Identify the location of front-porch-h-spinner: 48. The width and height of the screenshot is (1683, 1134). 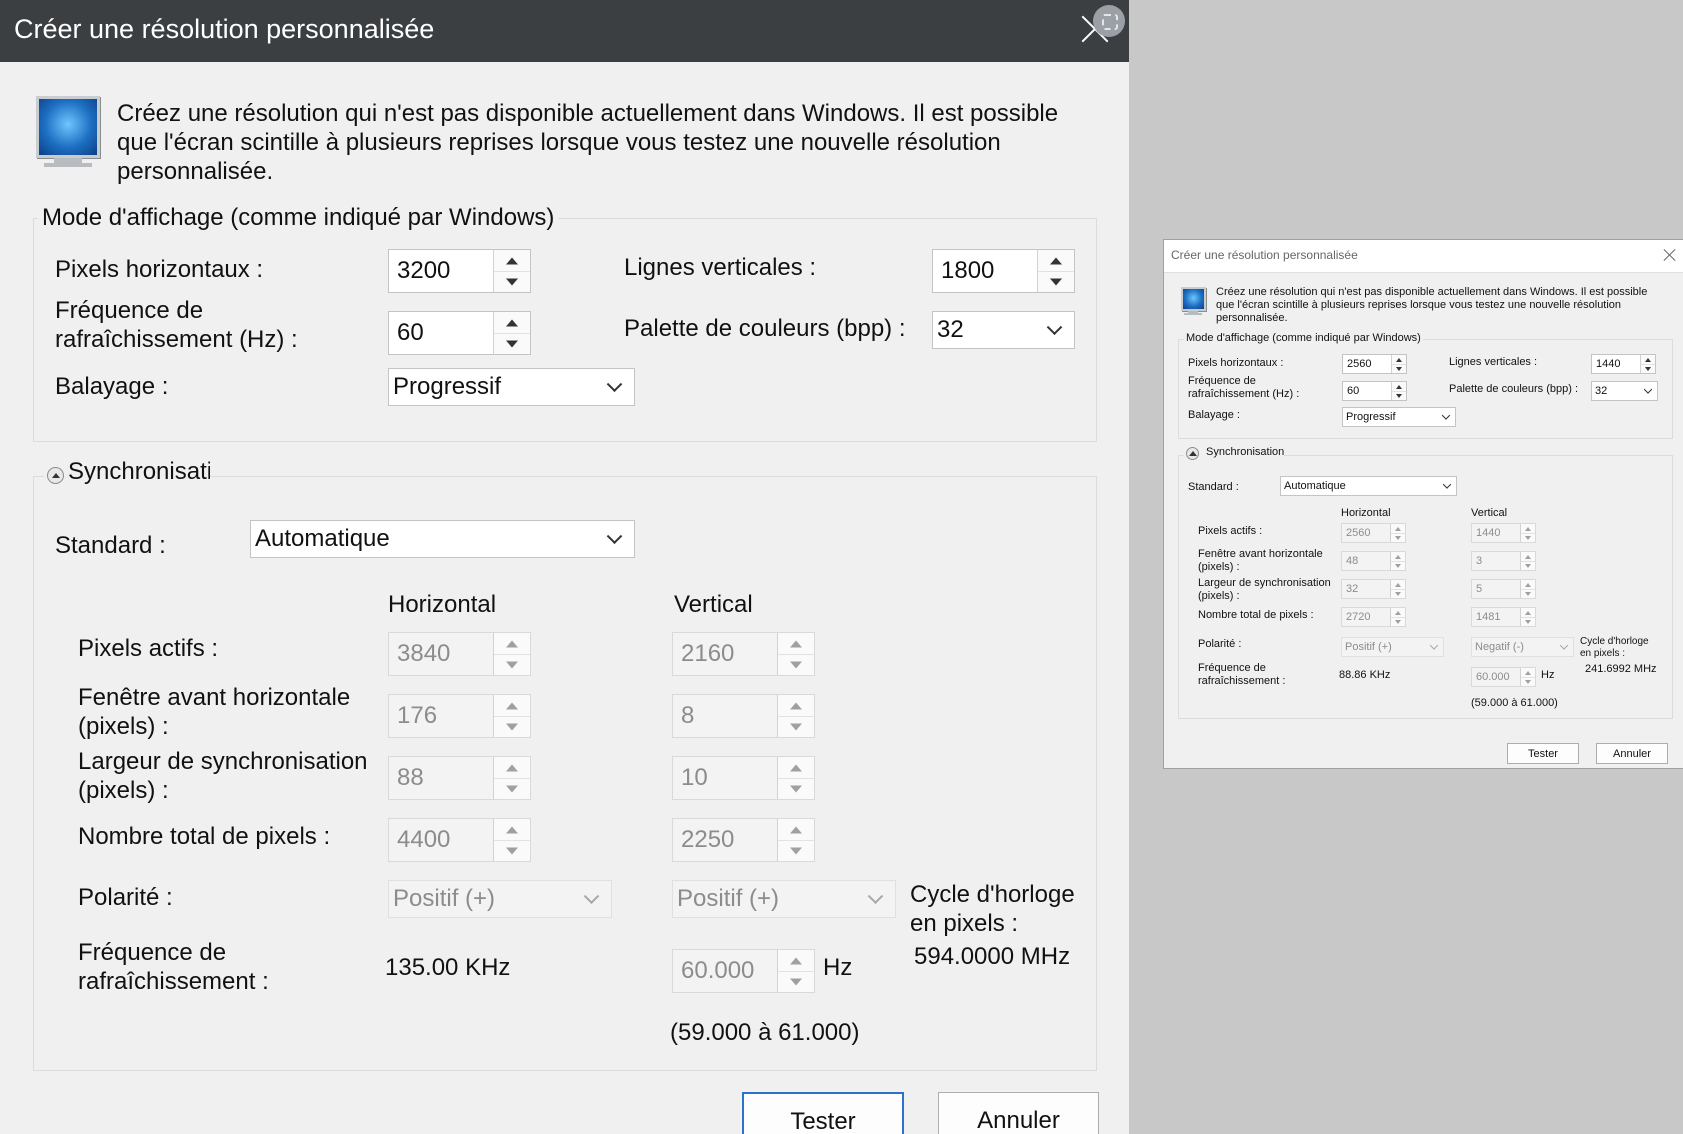
(1373, 561).